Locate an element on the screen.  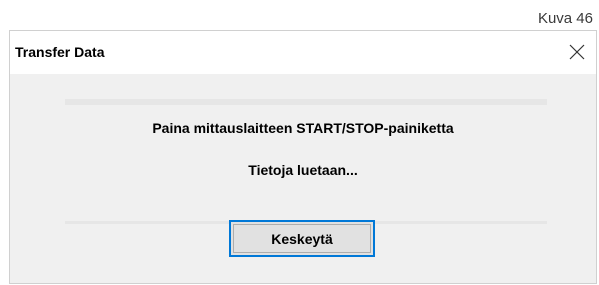
close-button is located at coordinates (577, 52).